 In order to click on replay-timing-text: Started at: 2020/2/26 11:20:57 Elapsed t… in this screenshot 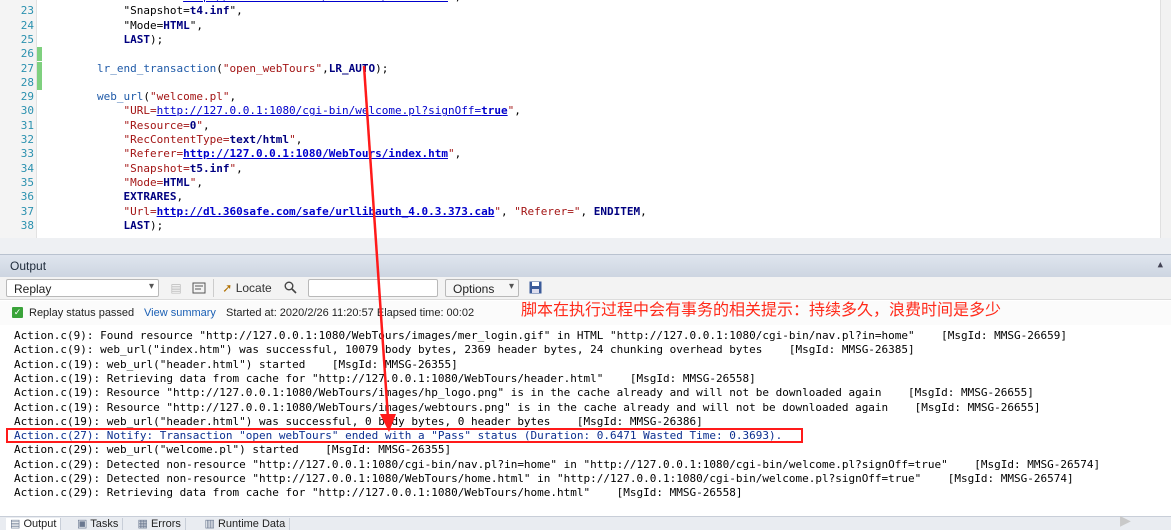, I will do `click(350, 313)`.